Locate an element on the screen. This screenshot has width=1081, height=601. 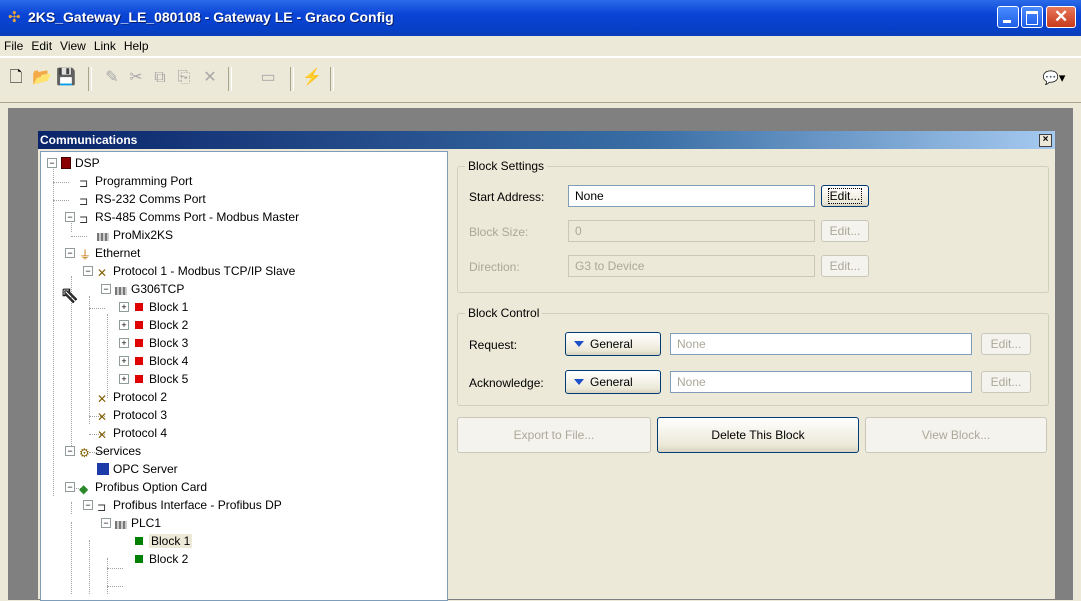
tree-node-label: Profibus Option Card is located at coordinates (151, 487).